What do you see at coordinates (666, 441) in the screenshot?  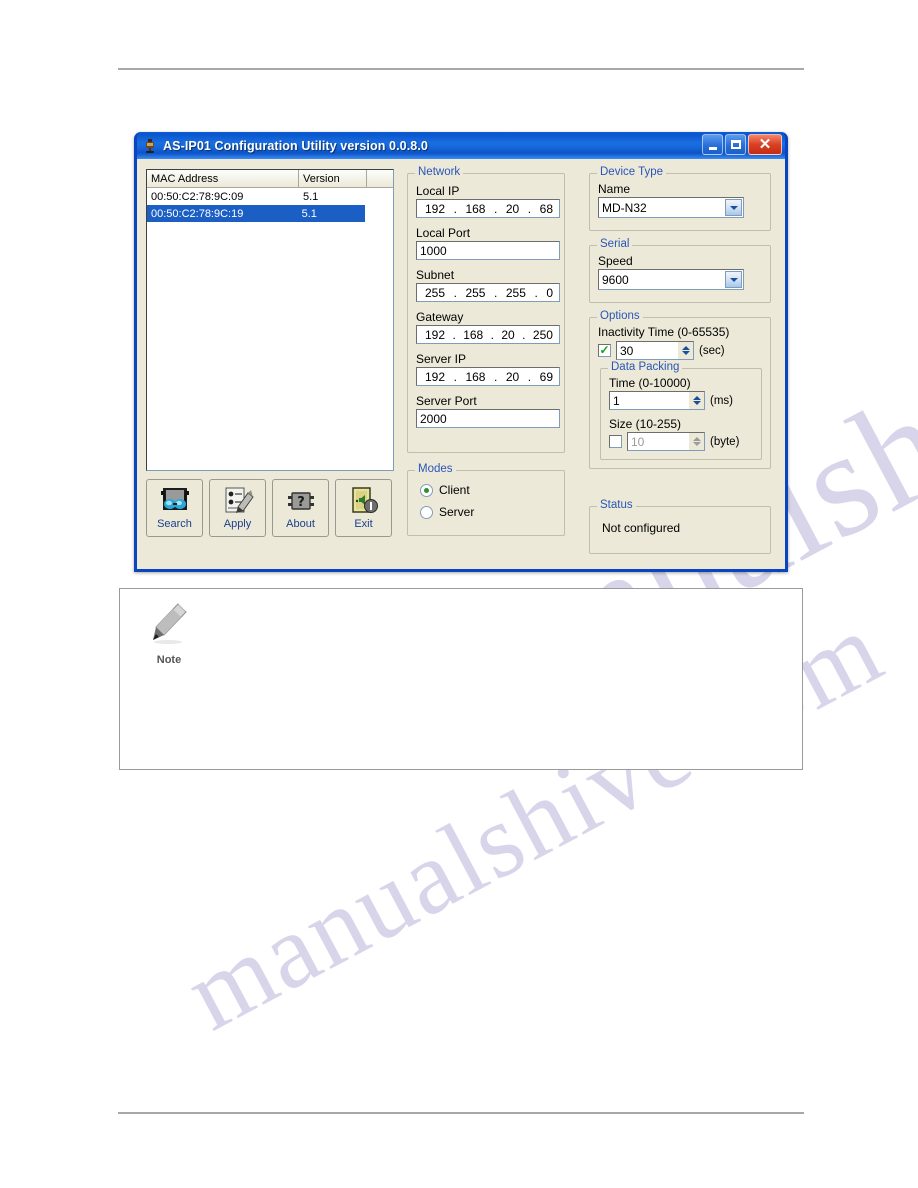 I see `packing-size-stepper: 10` at bounding box center [666, 441].